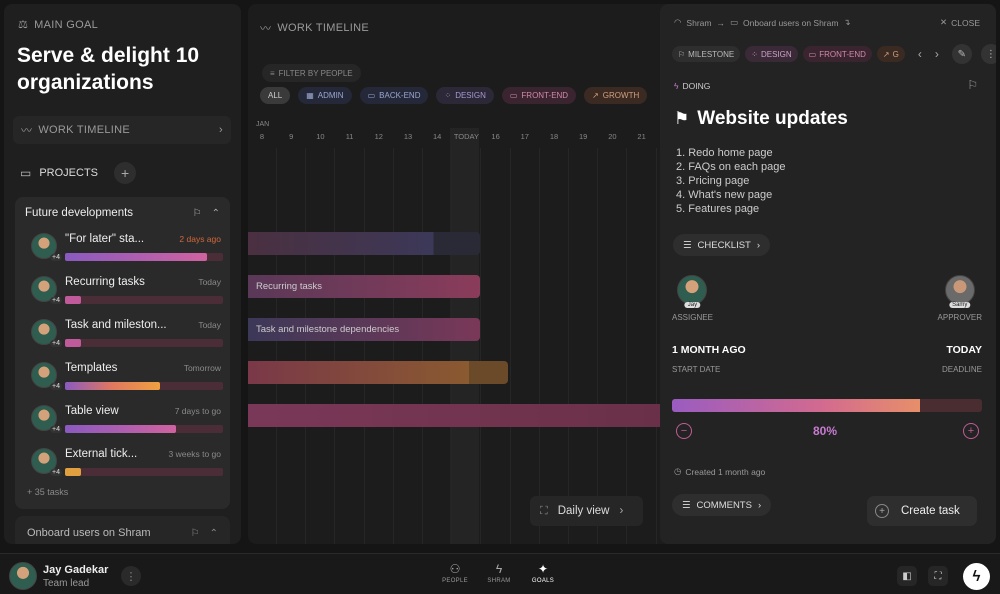 The height and width of the screenshot is (594, 1000). I want to click on day-label: 10, so click(320, 136).